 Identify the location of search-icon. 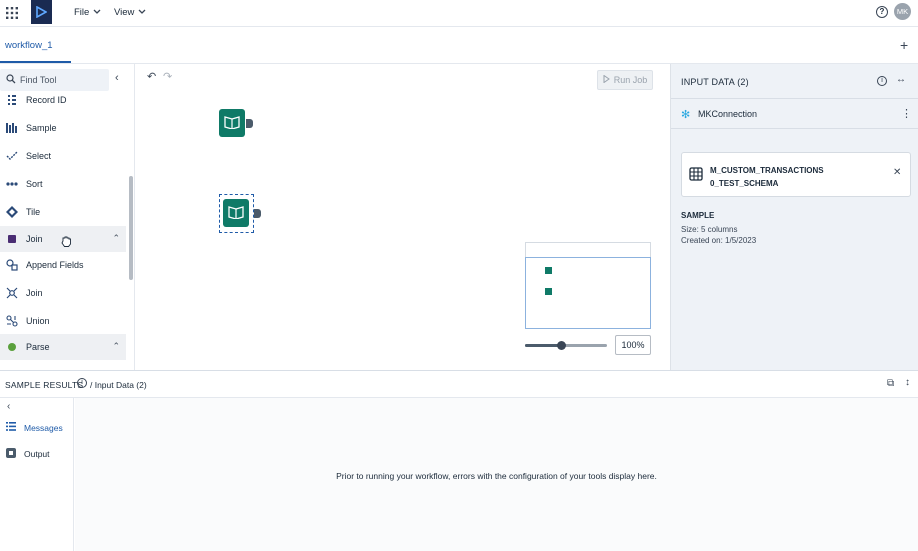
(11, 80).